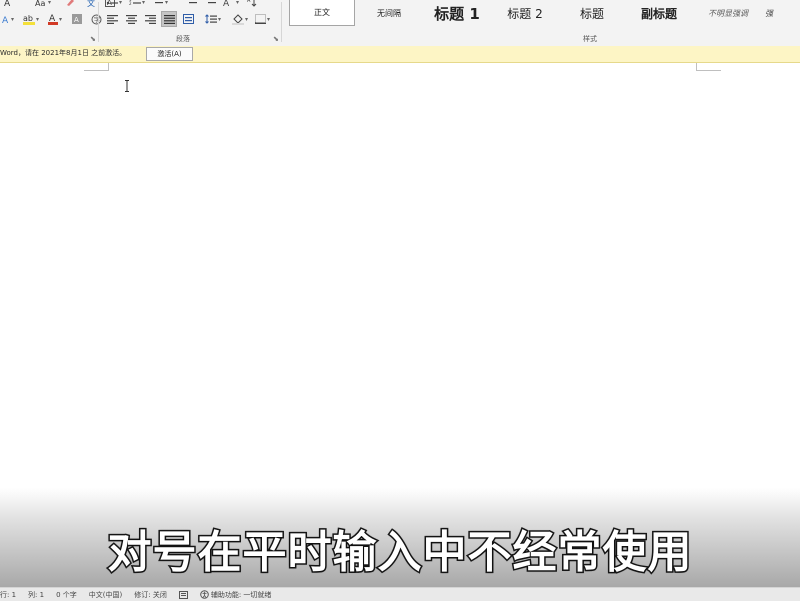 The width and height of the screenshot is (800, 601). What do you see at coordinates (63, 53) in the screenshot?
I see `activation-message-text: Word，请在 2021年8月1日 之前激活。` at bounding box center [63, 53].